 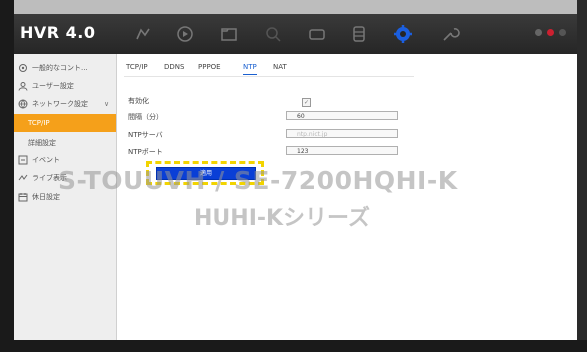 What do you see at coordinates (293, 346) in the screenshot?
I see `monitor-bezel-bottom` at bounding box center [293, 346].